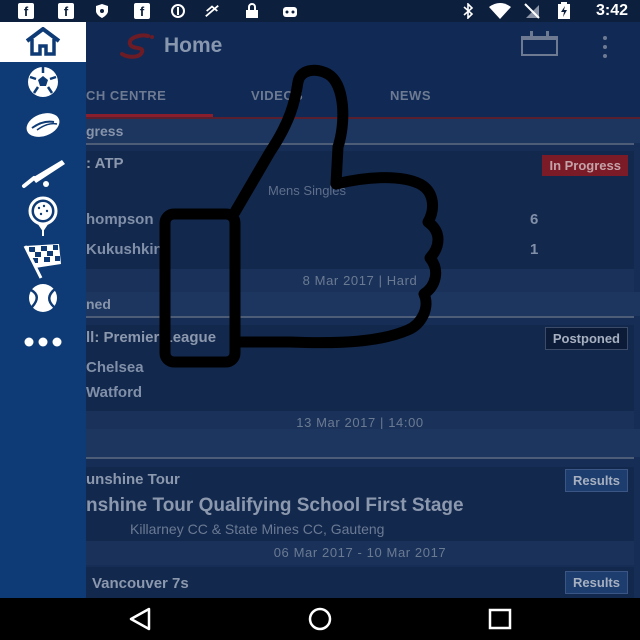  Describe the element at coordinates (115, 367) in the screenshot. I see `team-name: Chelsea` at that location.